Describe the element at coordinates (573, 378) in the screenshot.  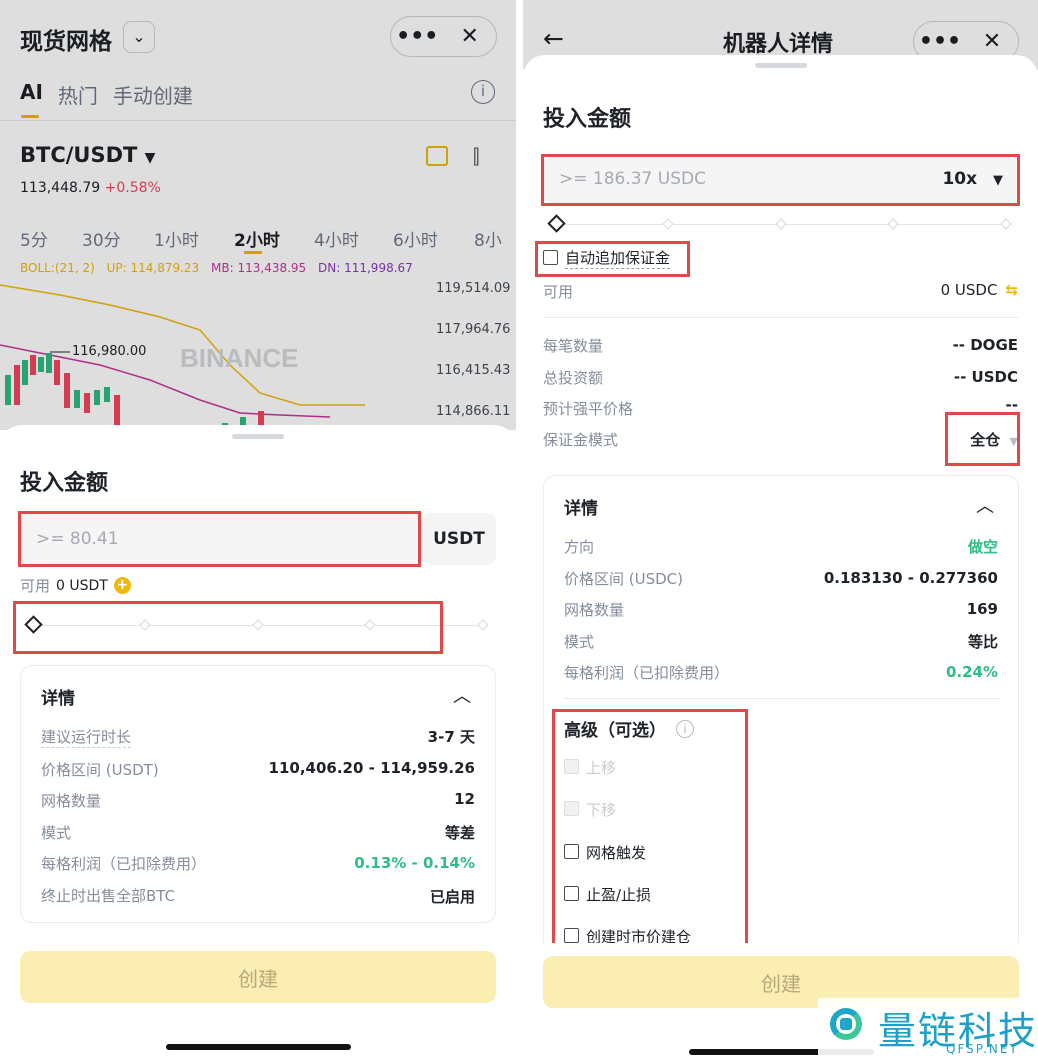
I see `row-label: 总投资额` at that location.